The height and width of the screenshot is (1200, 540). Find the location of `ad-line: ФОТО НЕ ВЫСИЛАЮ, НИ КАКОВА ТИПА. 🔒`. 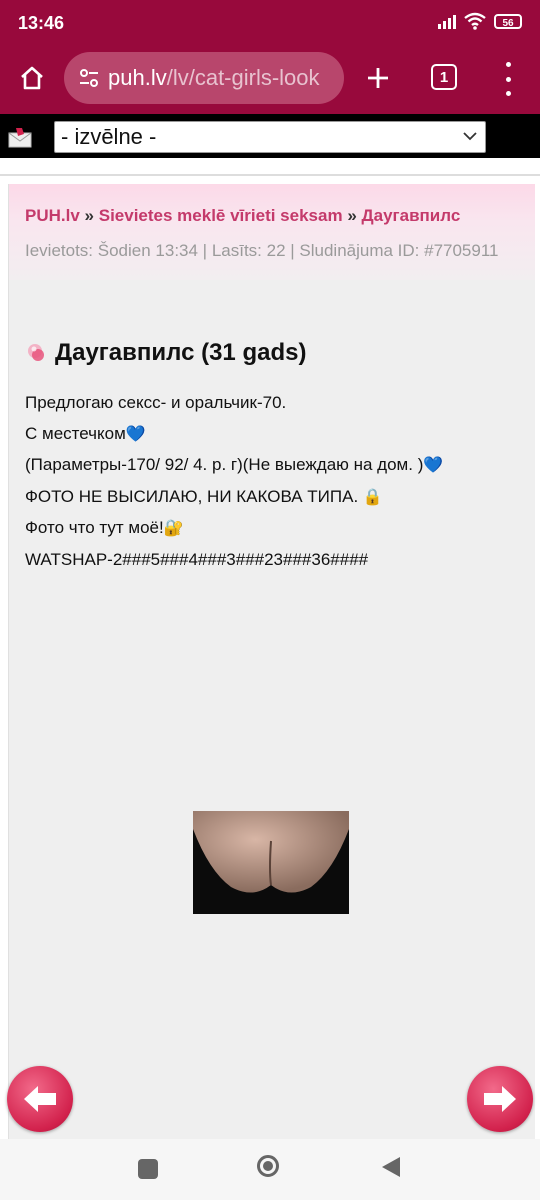

ad-line: ФОТО НЕ ВЫСИЛАЮ, НИ КАКОВА ТИПА. 🔒 is located at coordinates (204, 496).